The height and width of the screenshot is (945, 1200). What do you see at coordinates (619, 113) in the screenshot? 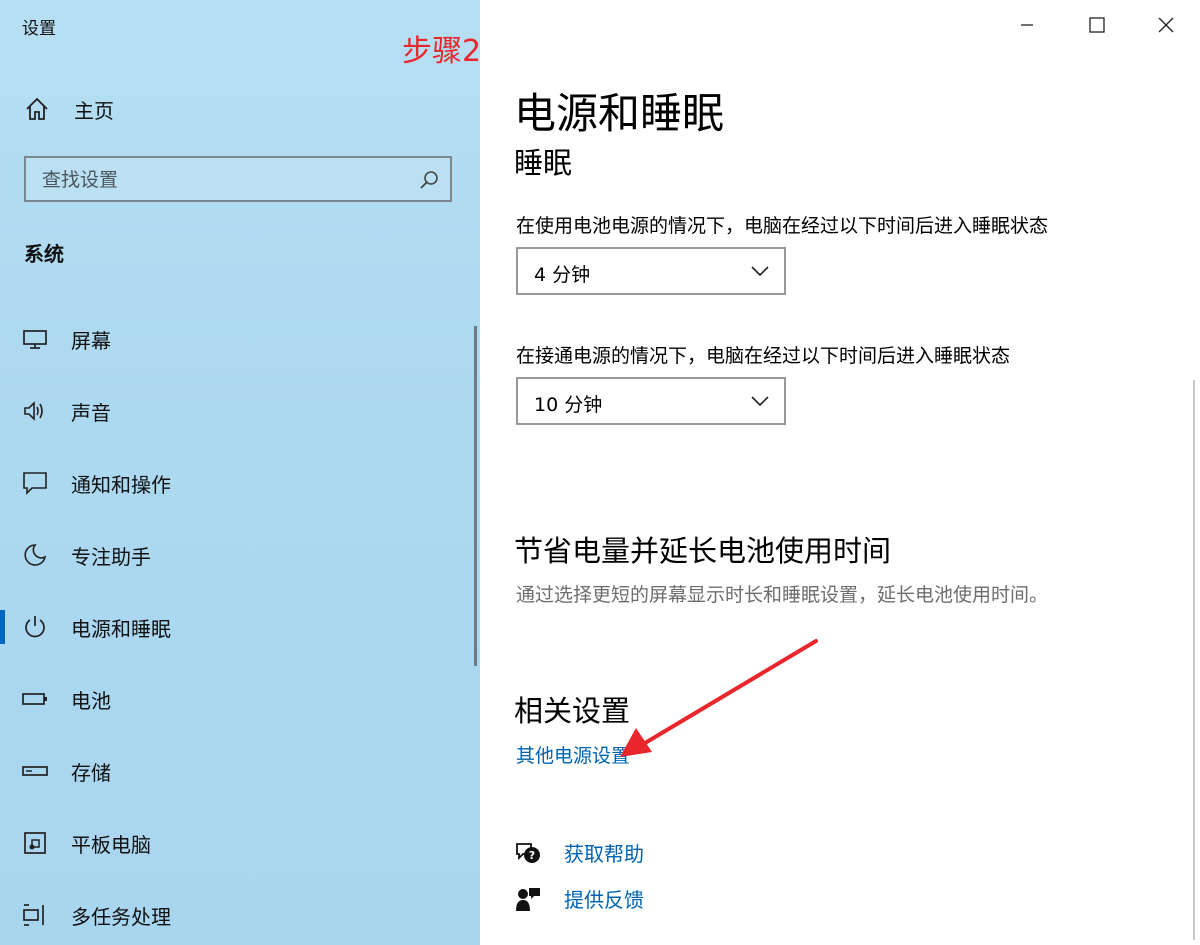
I see `page-title: 电源和睡眠` at bounding box center [619, 113].